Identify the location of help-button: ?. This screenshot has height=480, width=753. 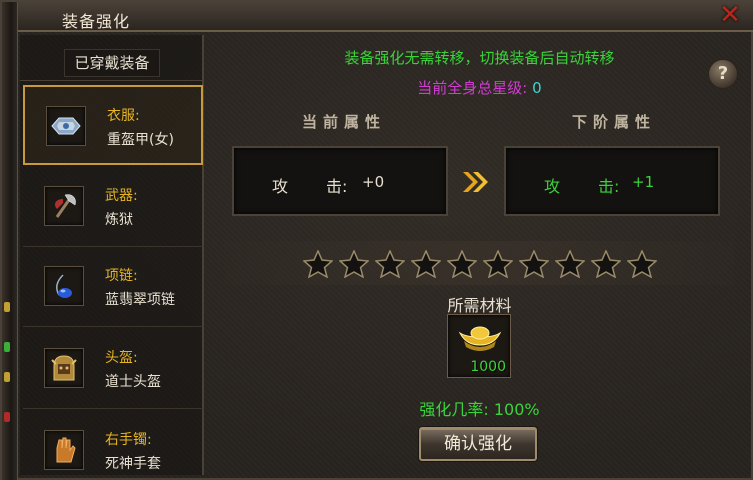
(723, 74).